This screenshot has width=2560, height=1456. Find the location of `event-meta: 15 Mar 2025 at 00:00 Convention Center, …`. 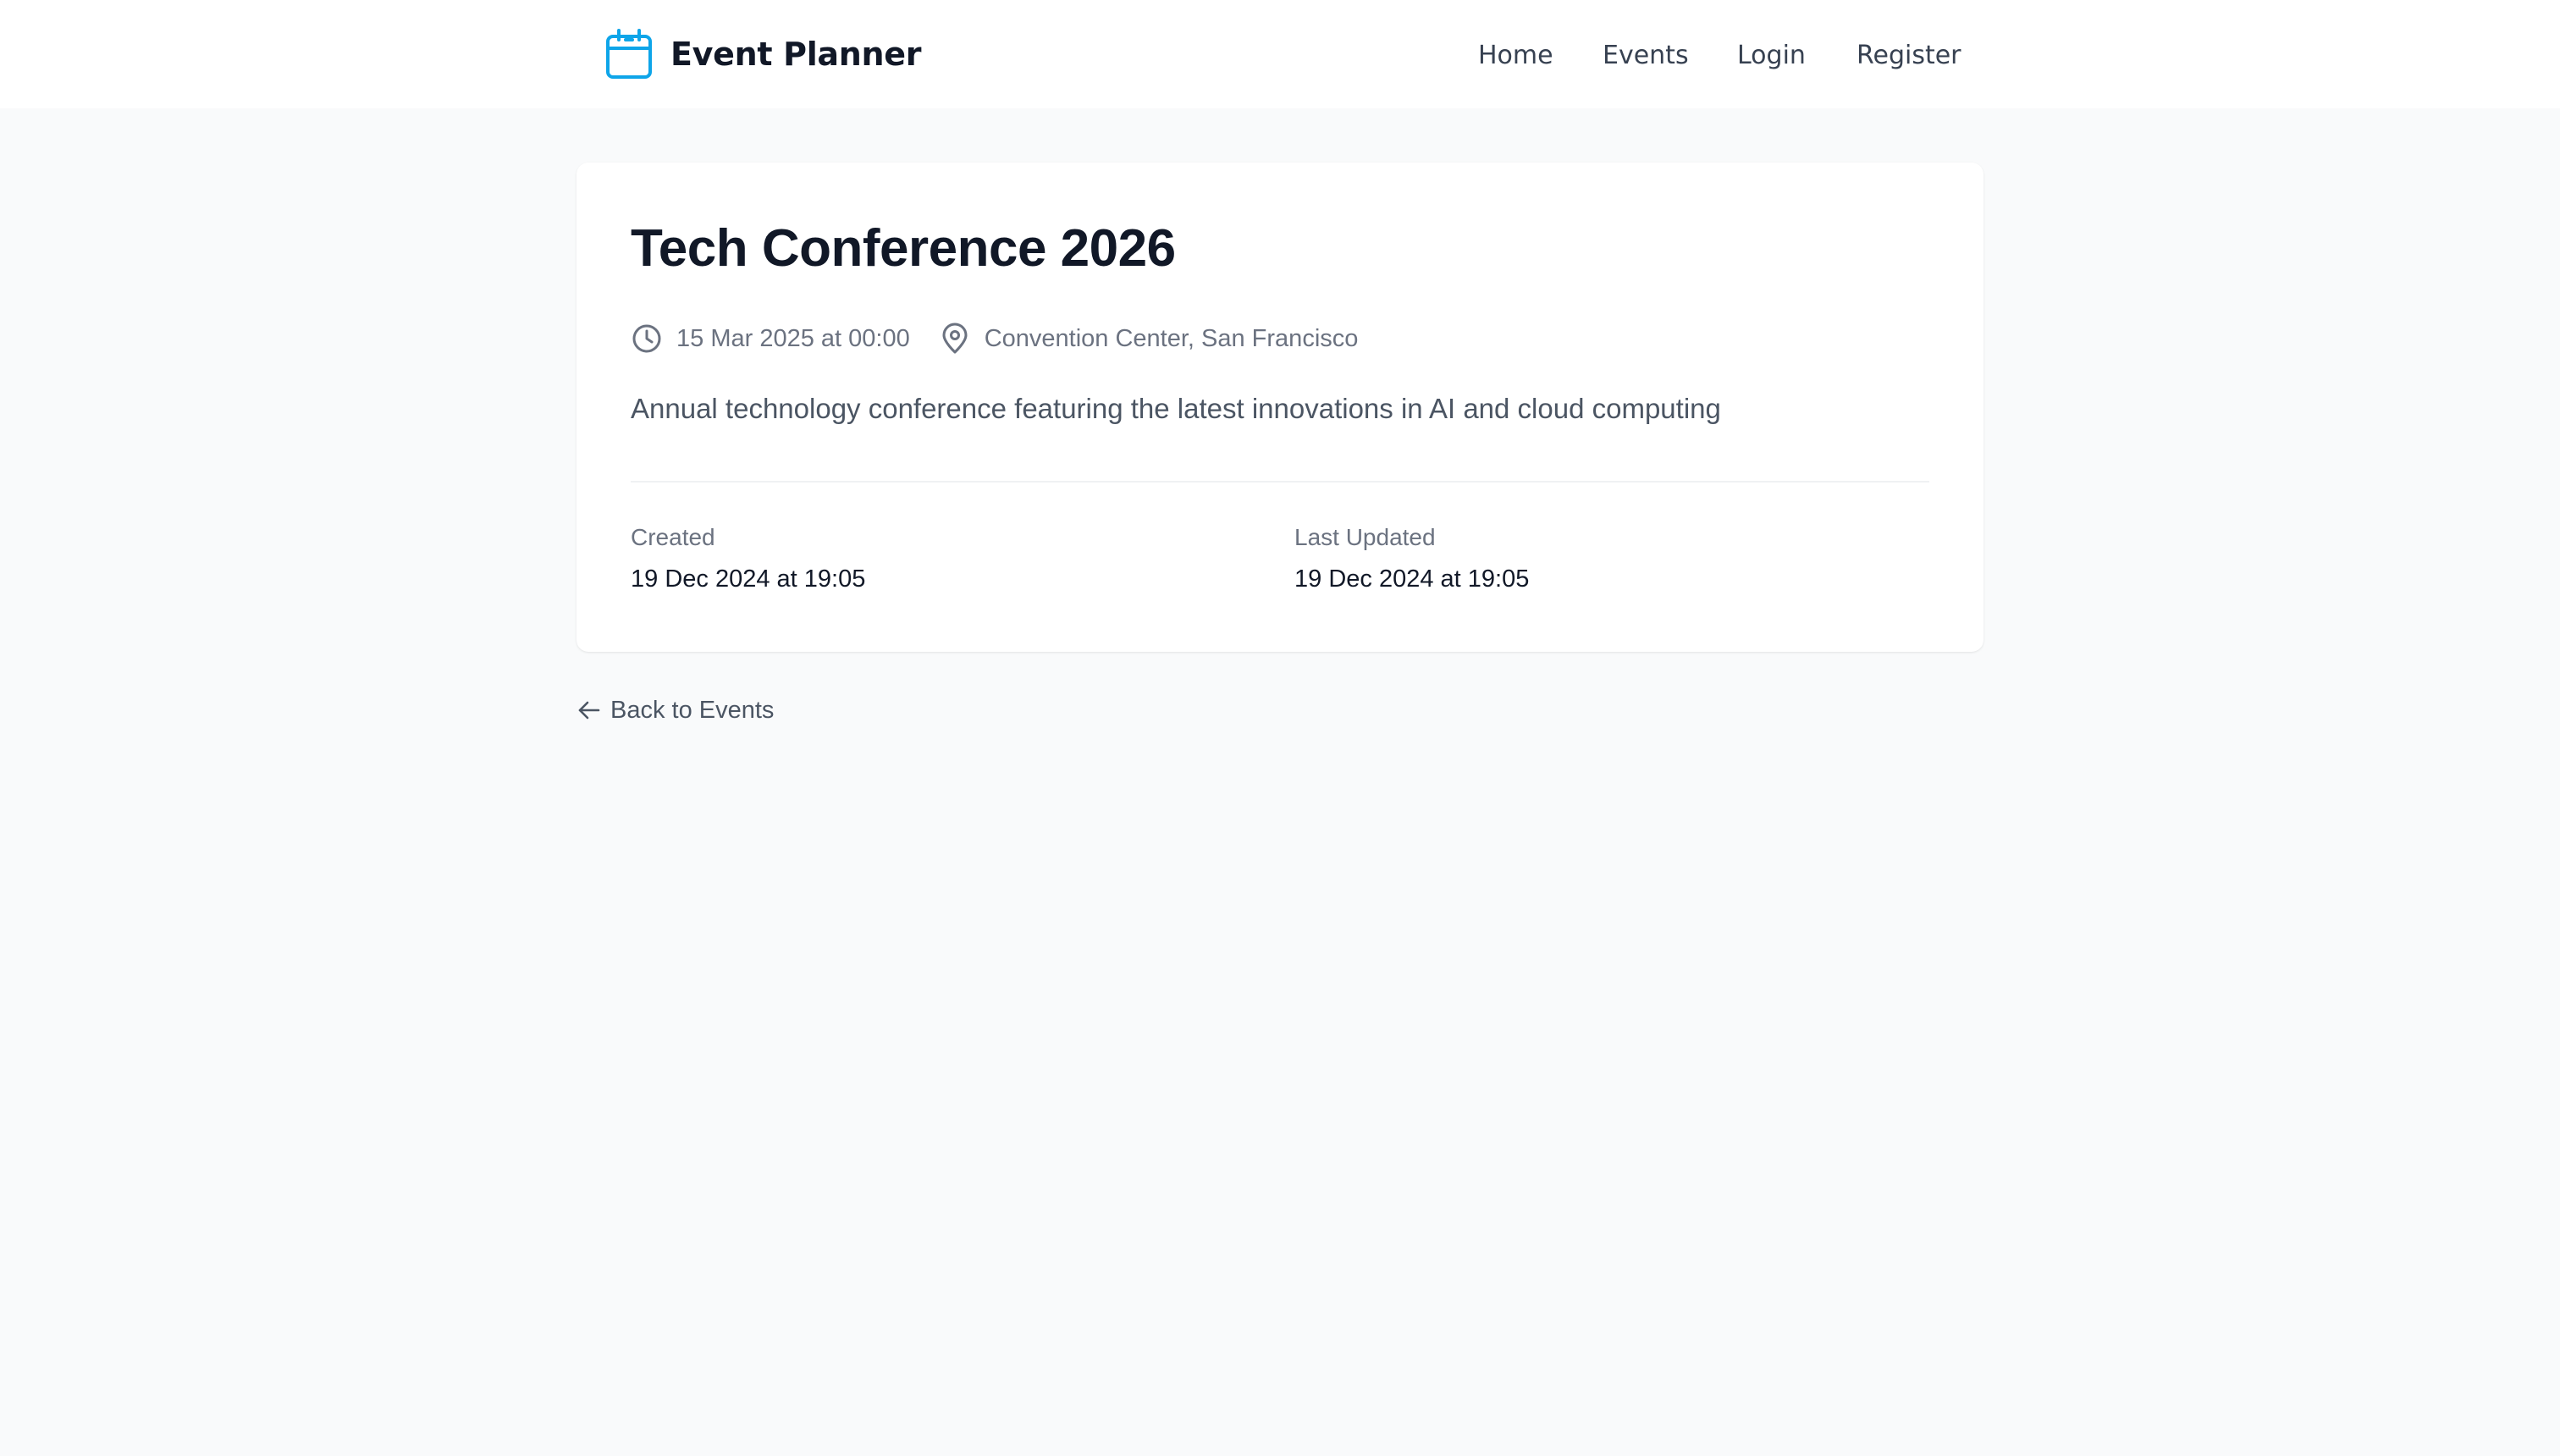

event-meta: 15 Mar 2025 at 00:00 Convention Center, … is located at coordinates (994, 338).